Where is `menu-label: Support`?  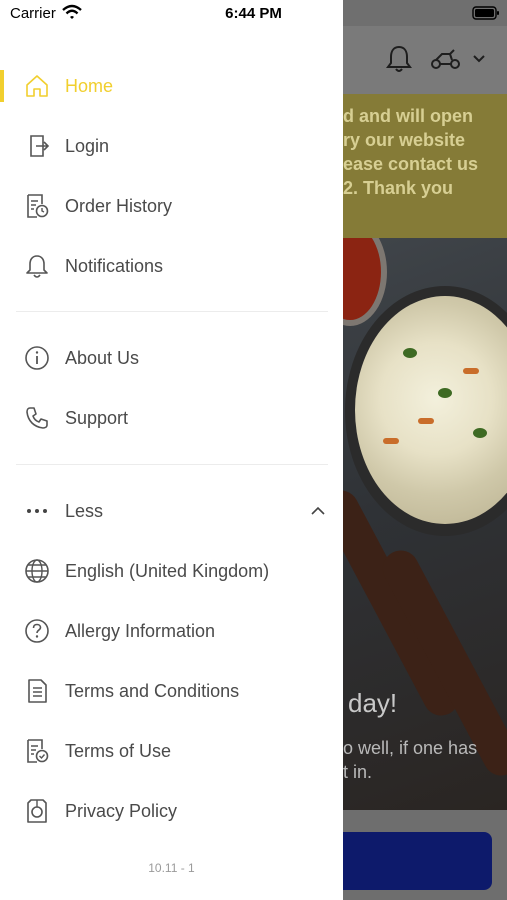
menu-label: Support is located at coordinates (97, 417).